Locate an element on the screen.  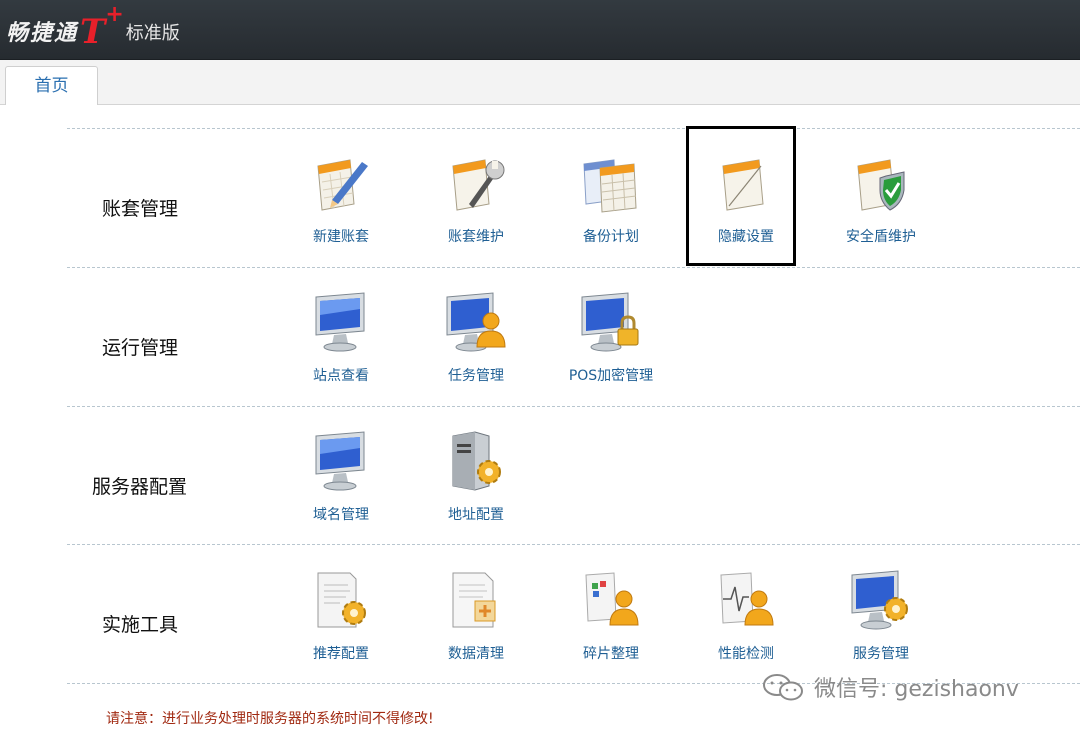
data-cleanup-button: 数据清理 is located at coordinates (473, 605).